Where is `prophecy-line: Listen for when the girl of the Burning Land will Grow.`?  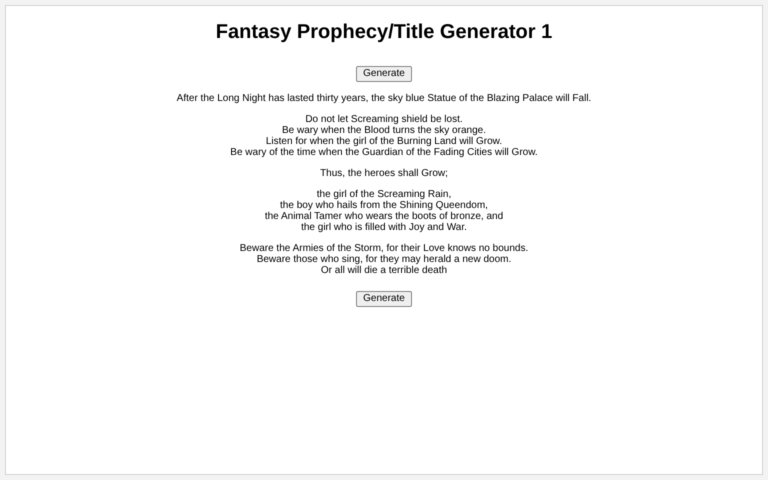 prophecy-line: Listen for when the girl of the Burning Land will Grow. is located at coordinates (384, 141).